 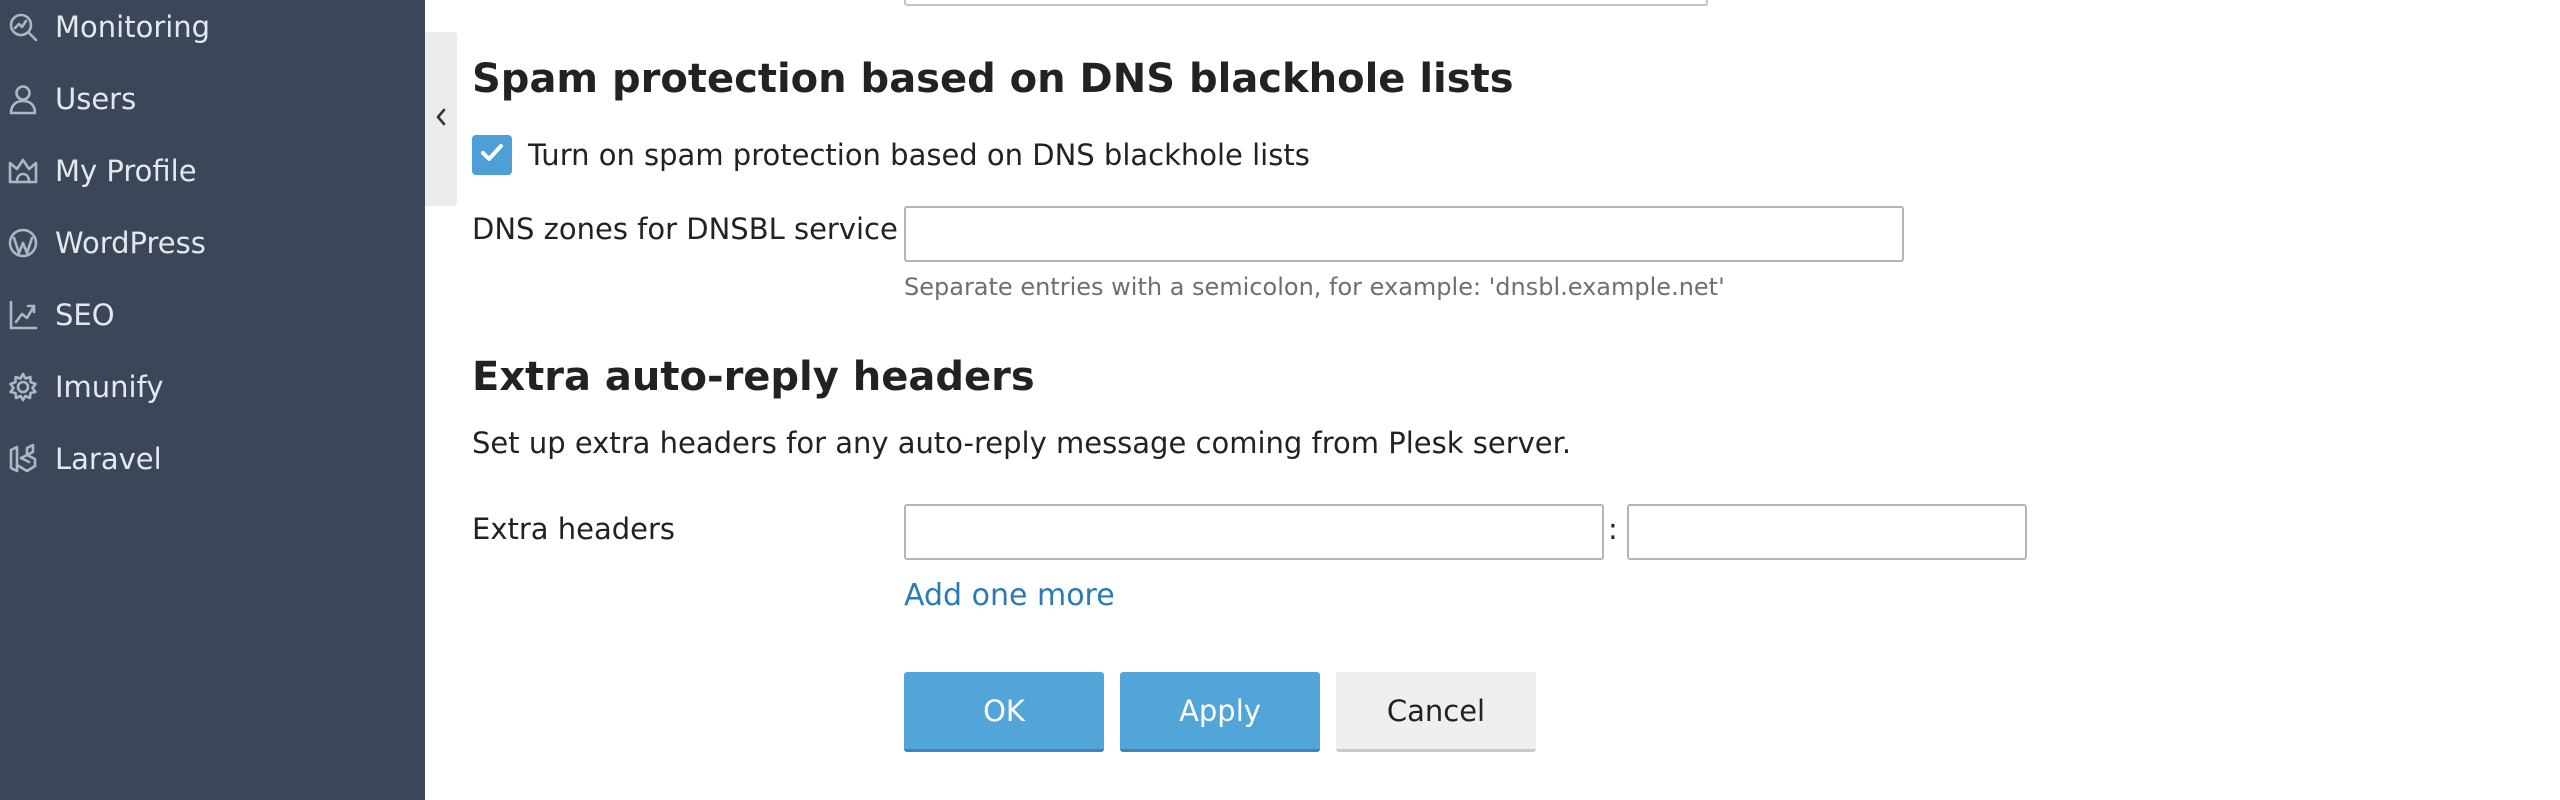 What do you see at coordinates (753, 377) in the screenshot?
I see `autoreply-section-heading: Extra auto-reply headers` at bounding box center [753, 377].